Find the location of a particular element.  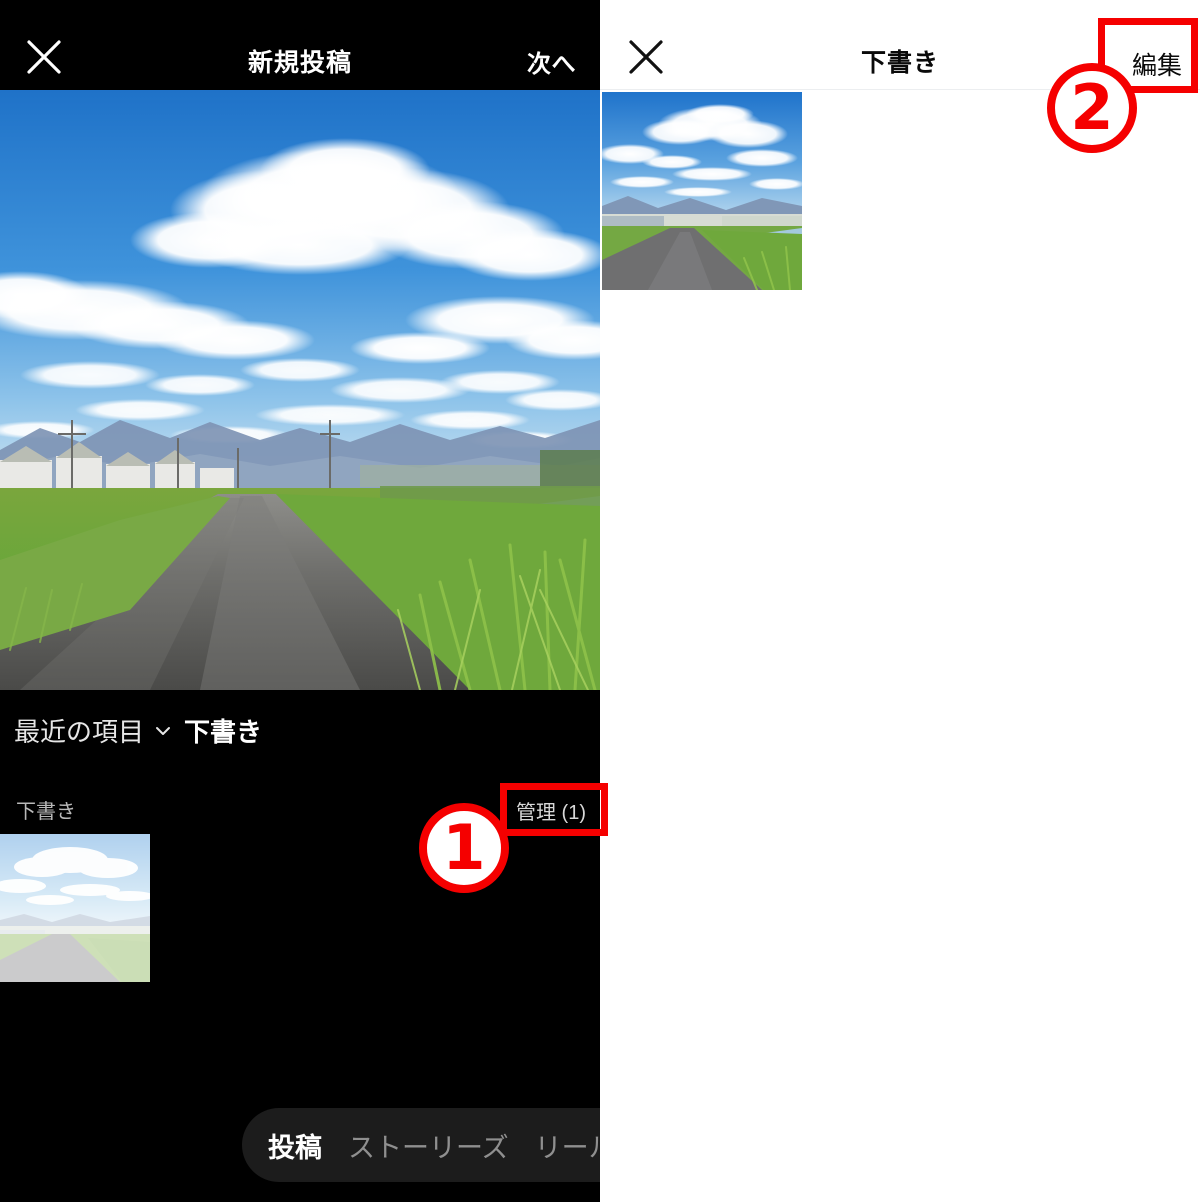

draft-thumbnail is located at coordinates (75, 908).